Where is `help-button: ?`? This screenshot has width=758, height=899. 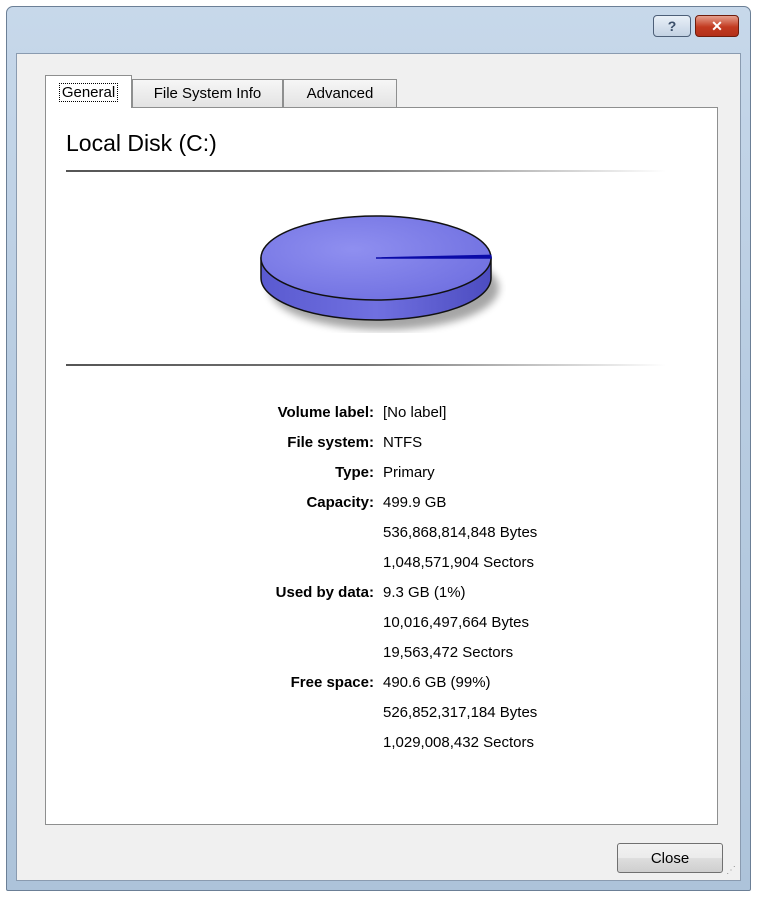
help-button: ? is located at coordinates (672, 26).